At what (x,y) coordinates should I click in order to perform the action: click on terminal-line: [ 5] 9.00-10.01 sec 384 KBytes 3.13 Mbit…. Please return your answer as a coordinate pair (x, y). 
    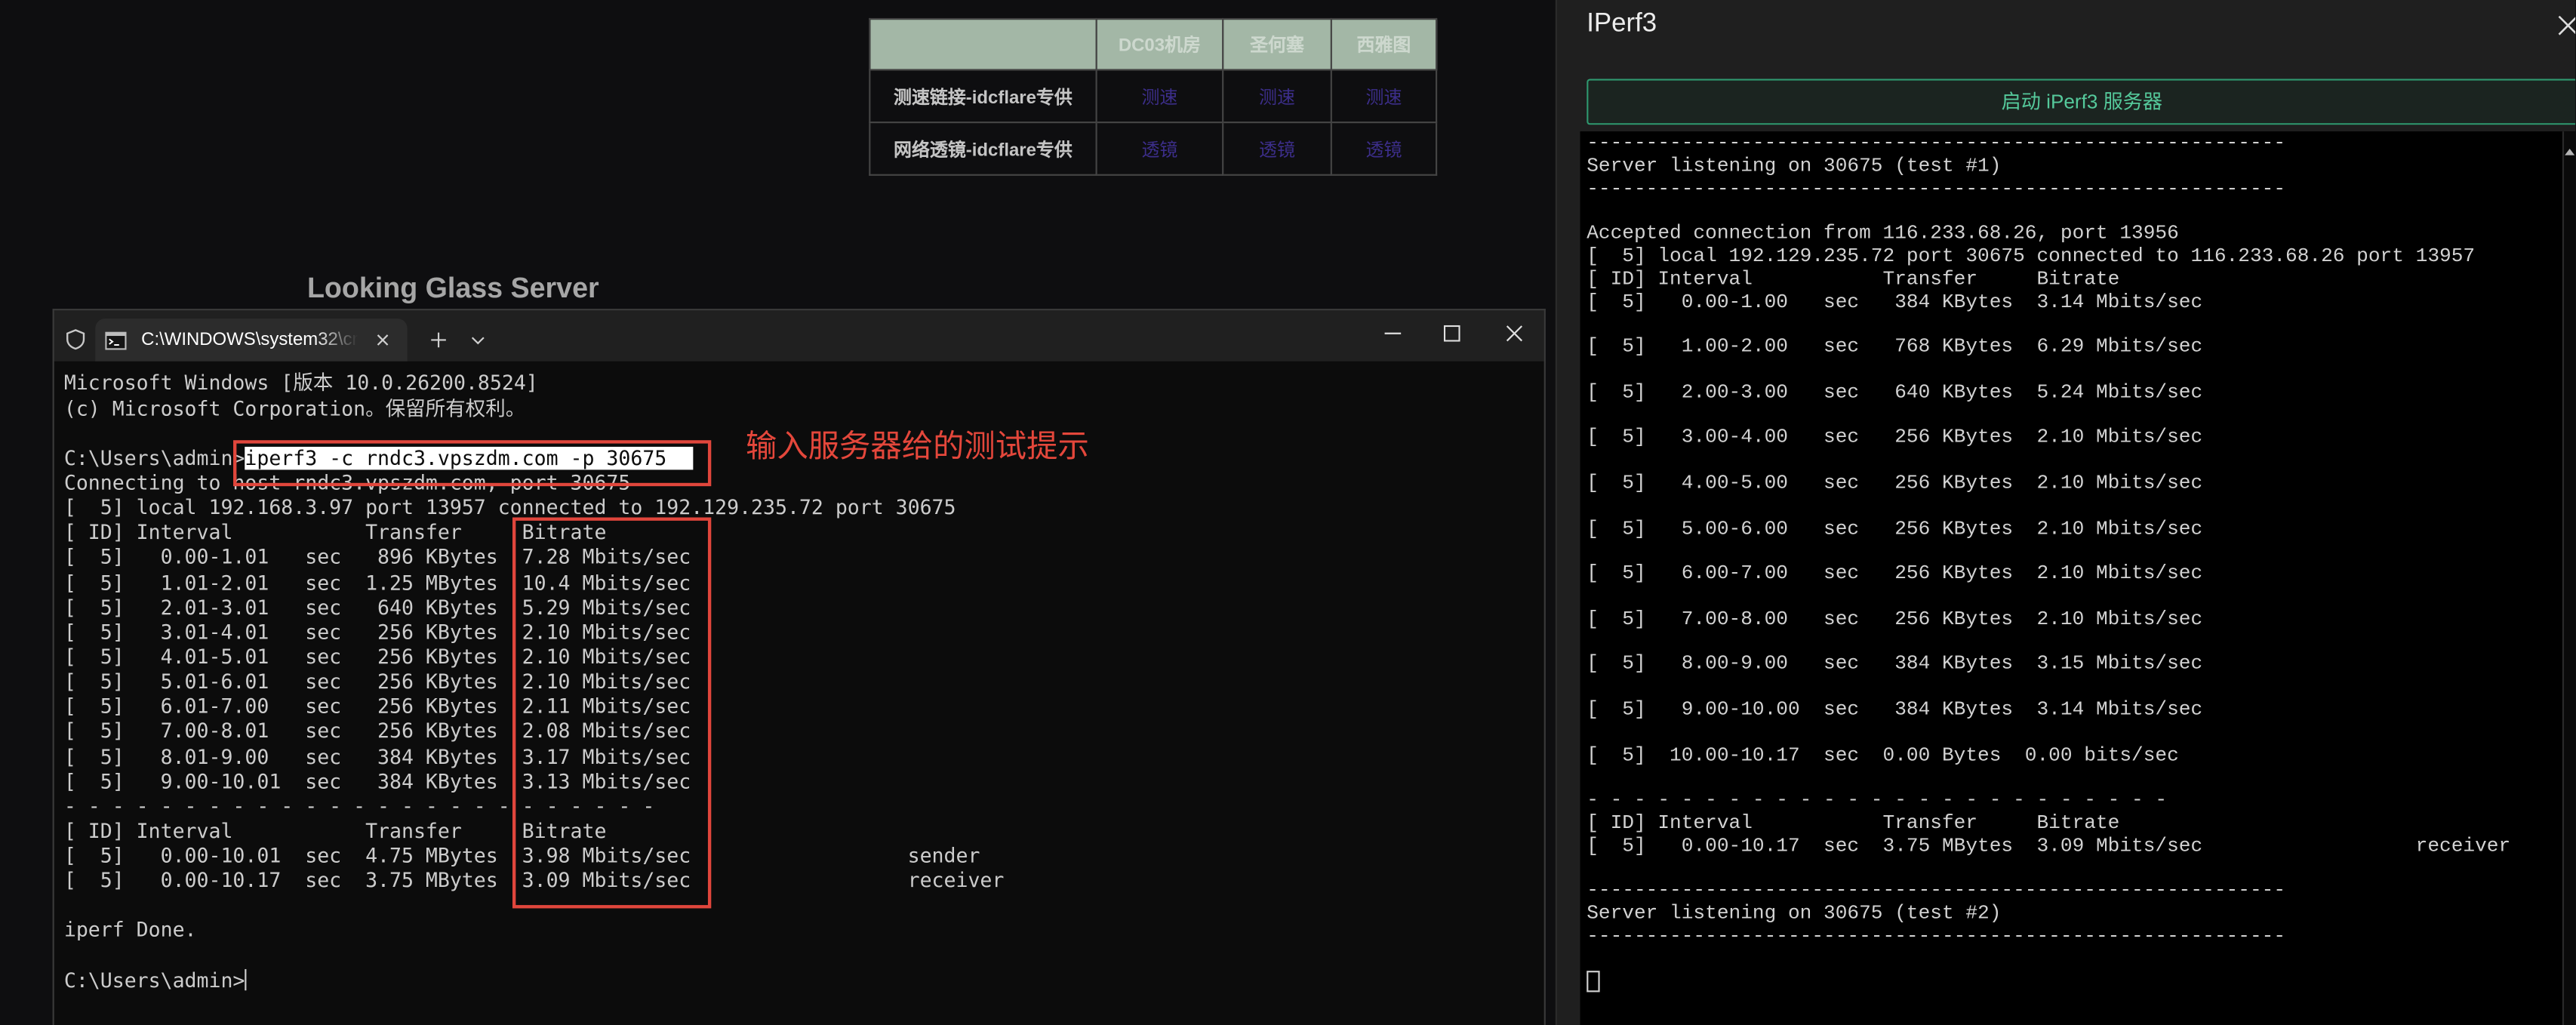
    Looking at the image, I should click on (377, 781).